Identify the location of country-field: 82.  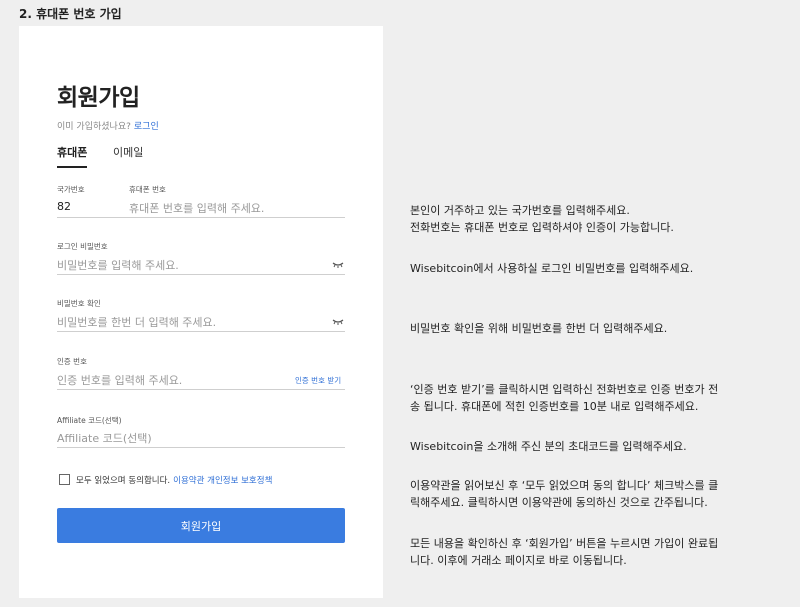
(64, 206).